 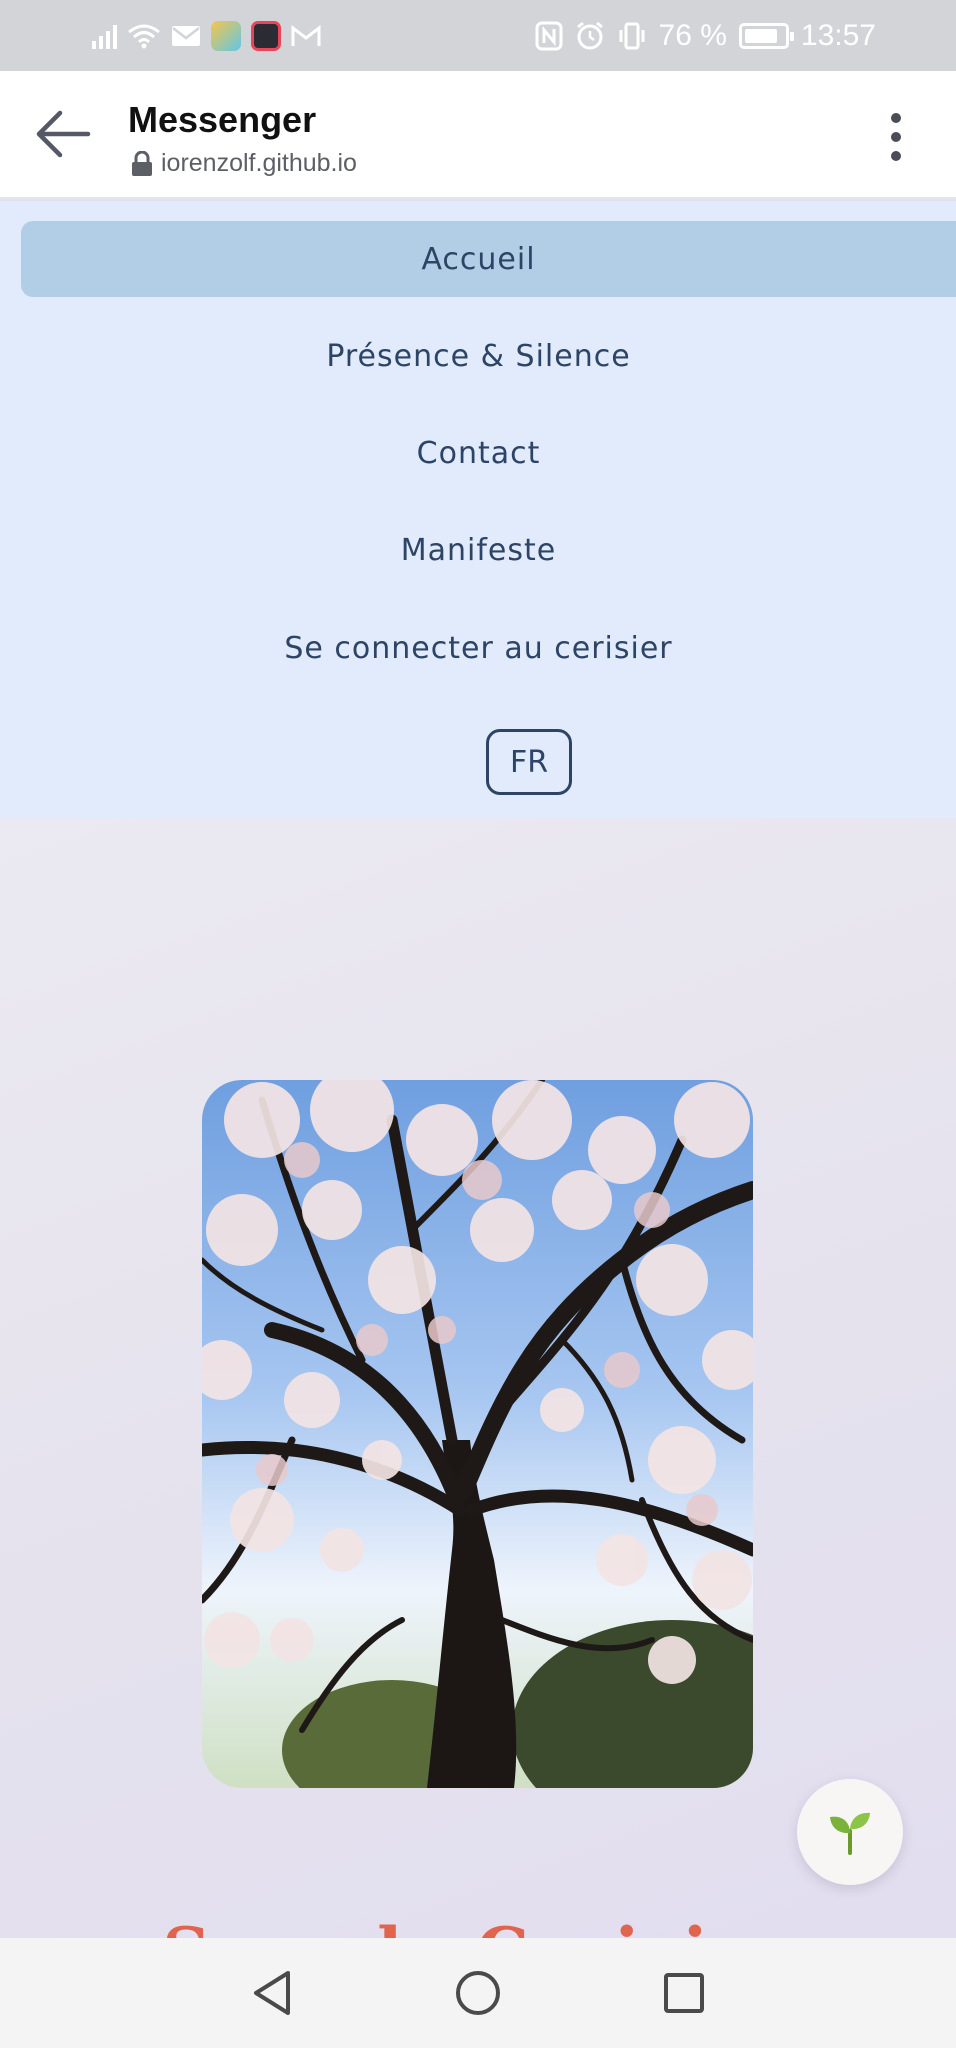 I want to click on url-text: iorenzolf.github.io, so click(x=259, y=163).